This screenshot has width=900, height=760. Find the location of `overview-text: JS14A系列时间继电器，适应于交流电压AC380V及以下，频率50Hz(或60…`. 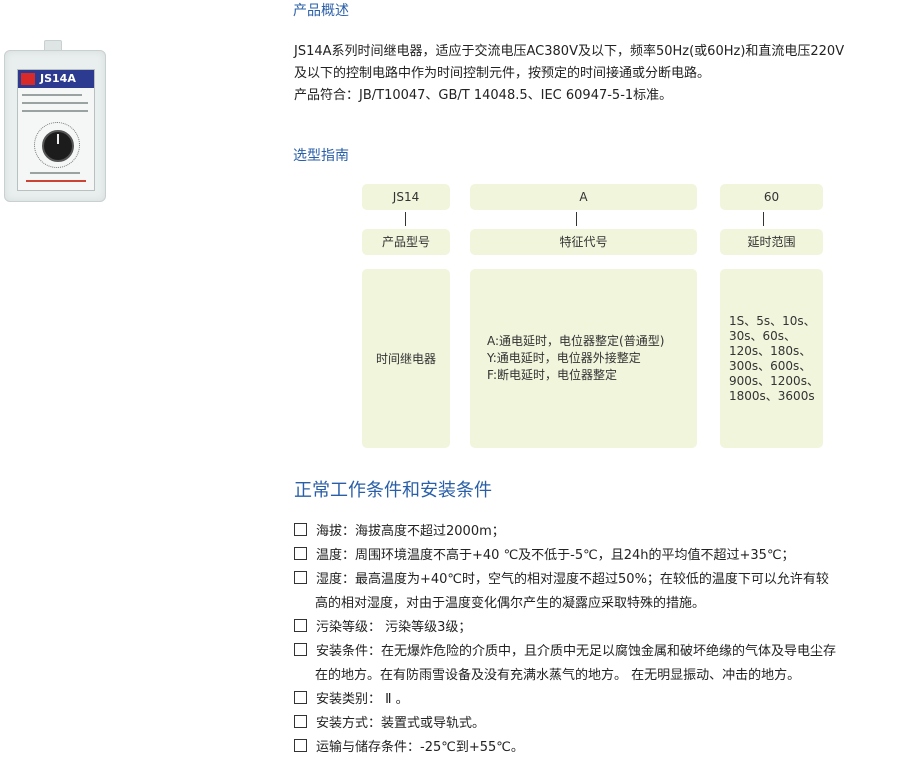

overview-text: JS14A系列时间继电器，适应于交流电压AC380V及以下，频率50Hz(或60… is located at coordinates (594, 74).